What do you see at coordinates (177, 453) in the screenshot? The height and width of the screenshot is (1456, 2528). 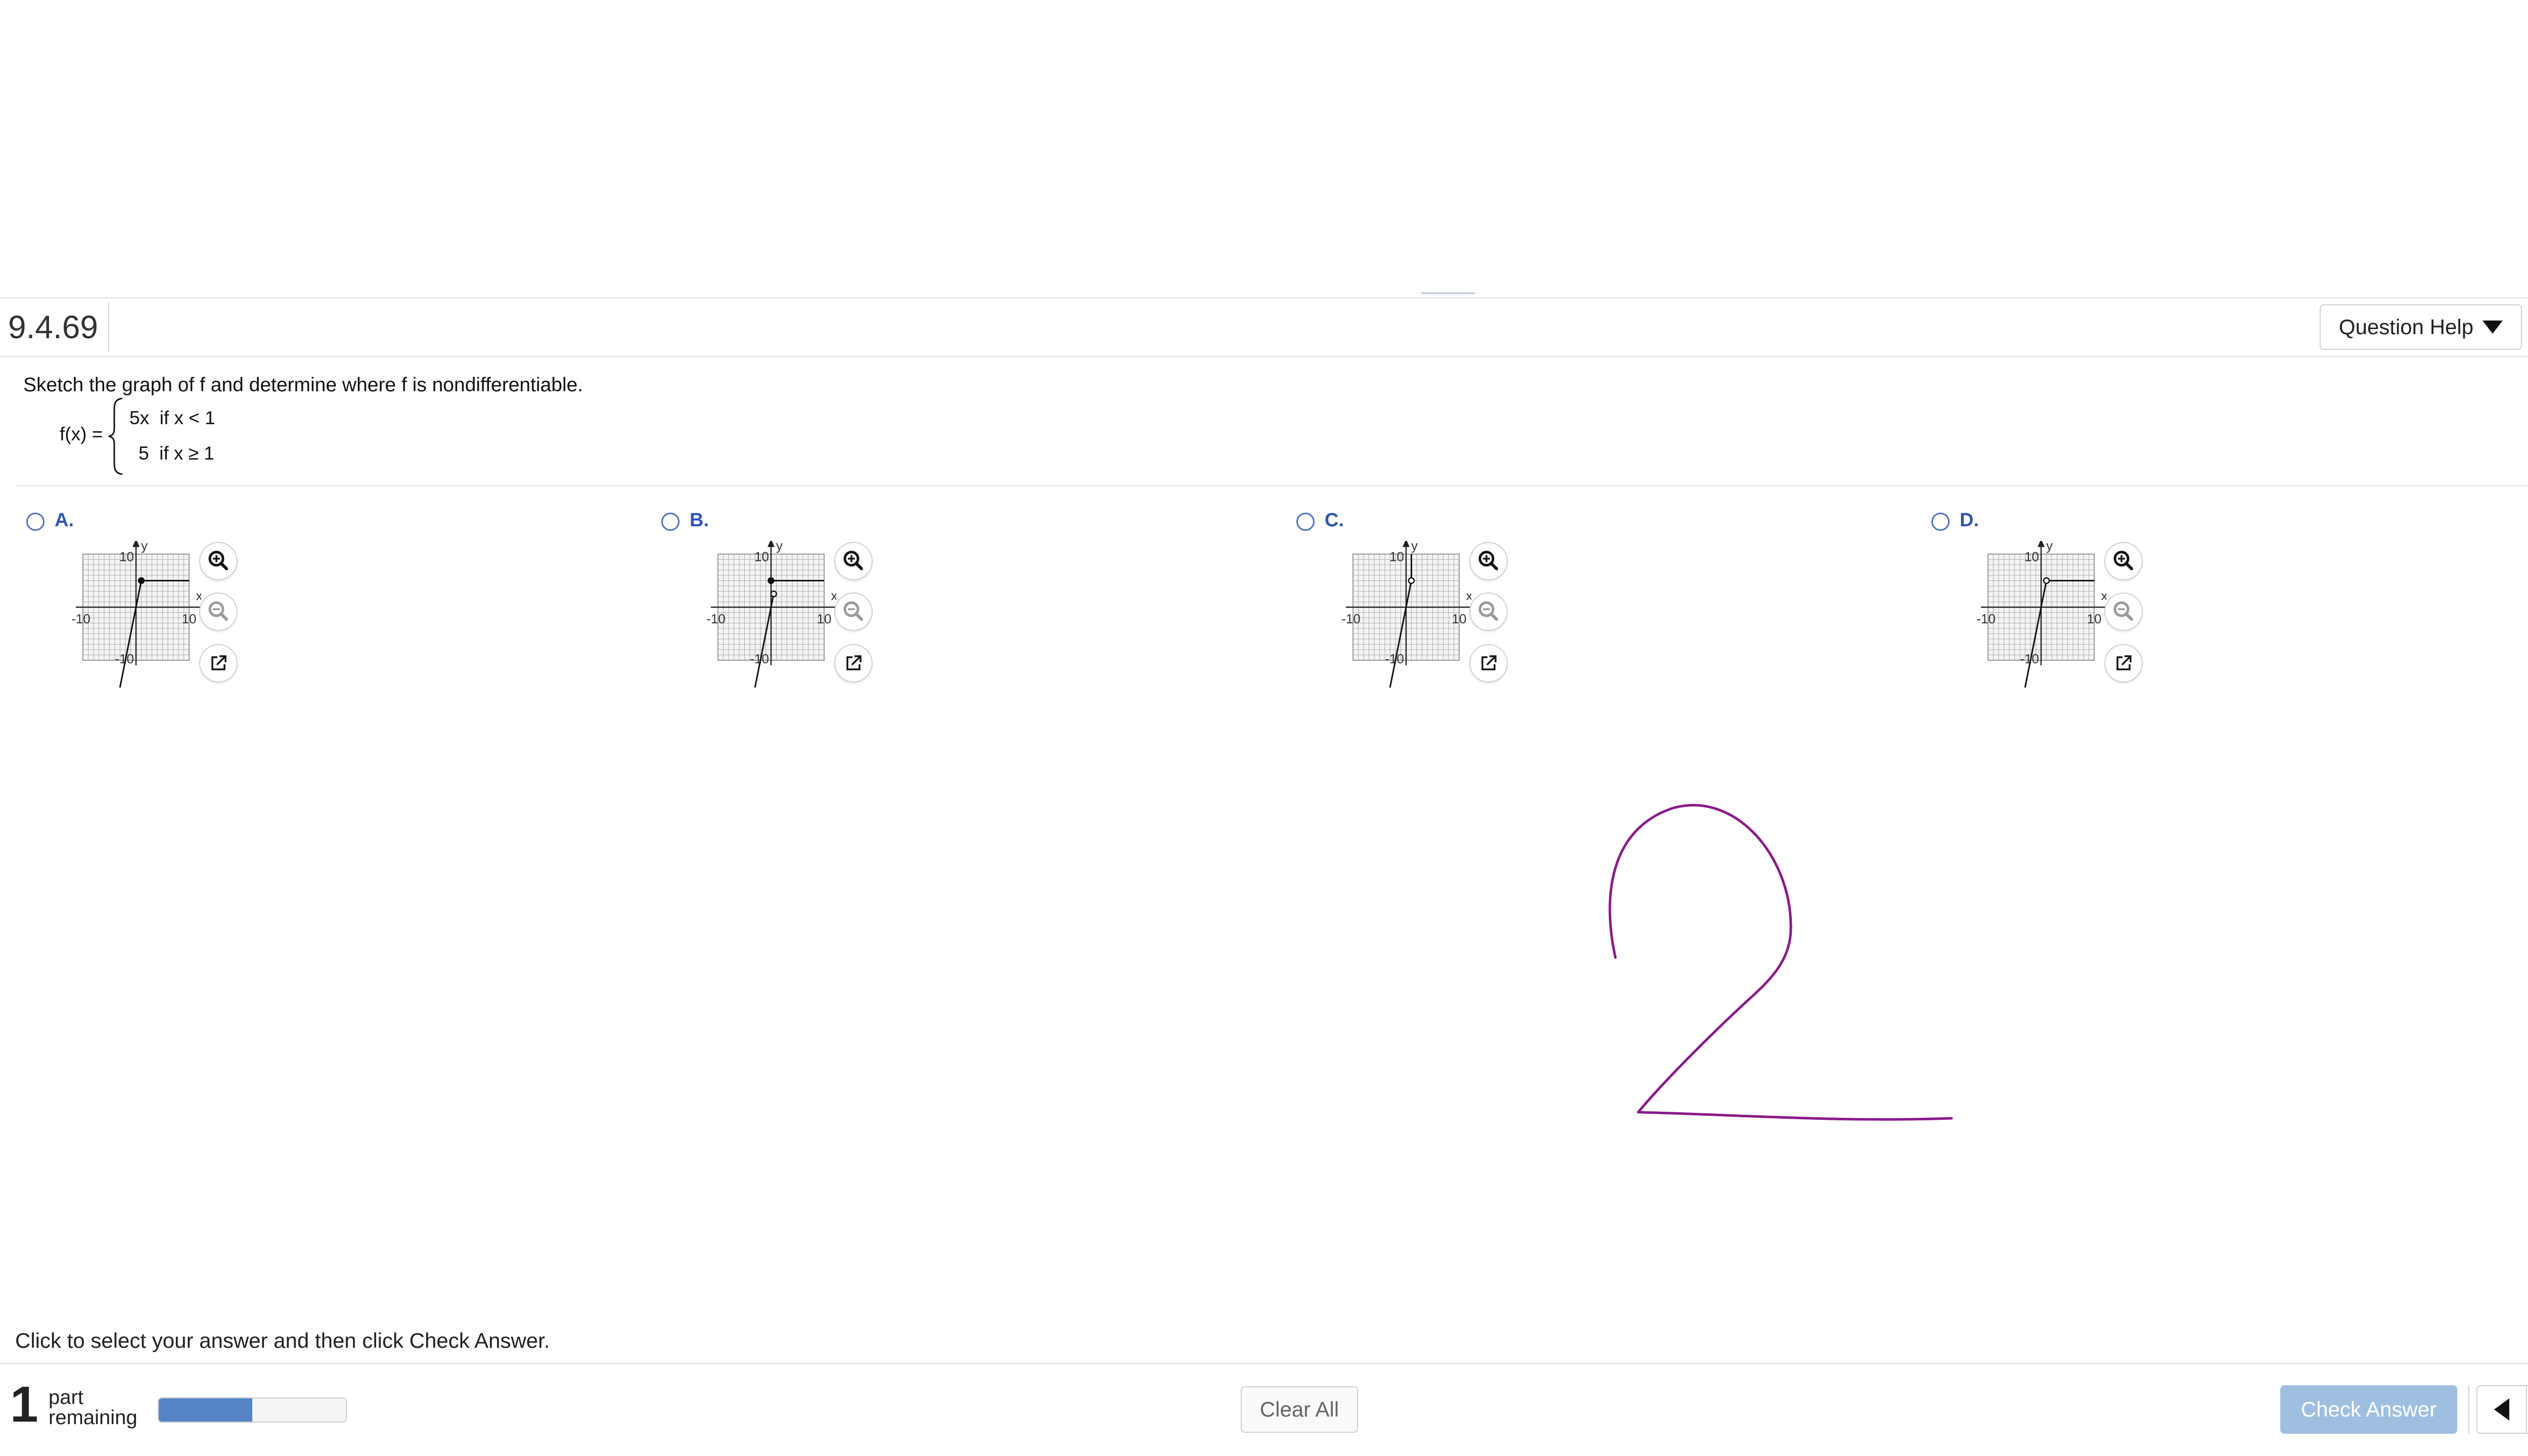 I see `piece-row-2: 5 if x ≥ 1` at bounding box center [177, 453].